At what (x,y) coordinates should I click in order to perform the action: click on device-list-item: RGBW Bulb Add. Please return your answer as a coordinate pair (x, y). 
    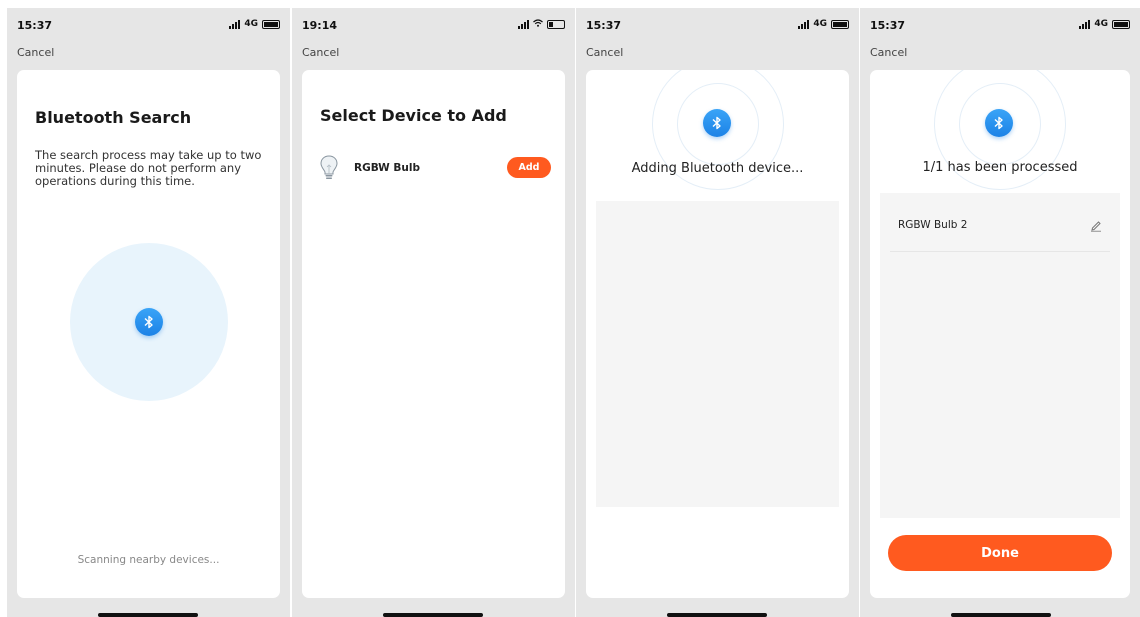
    Looking at the image, I should click on (434, 169).